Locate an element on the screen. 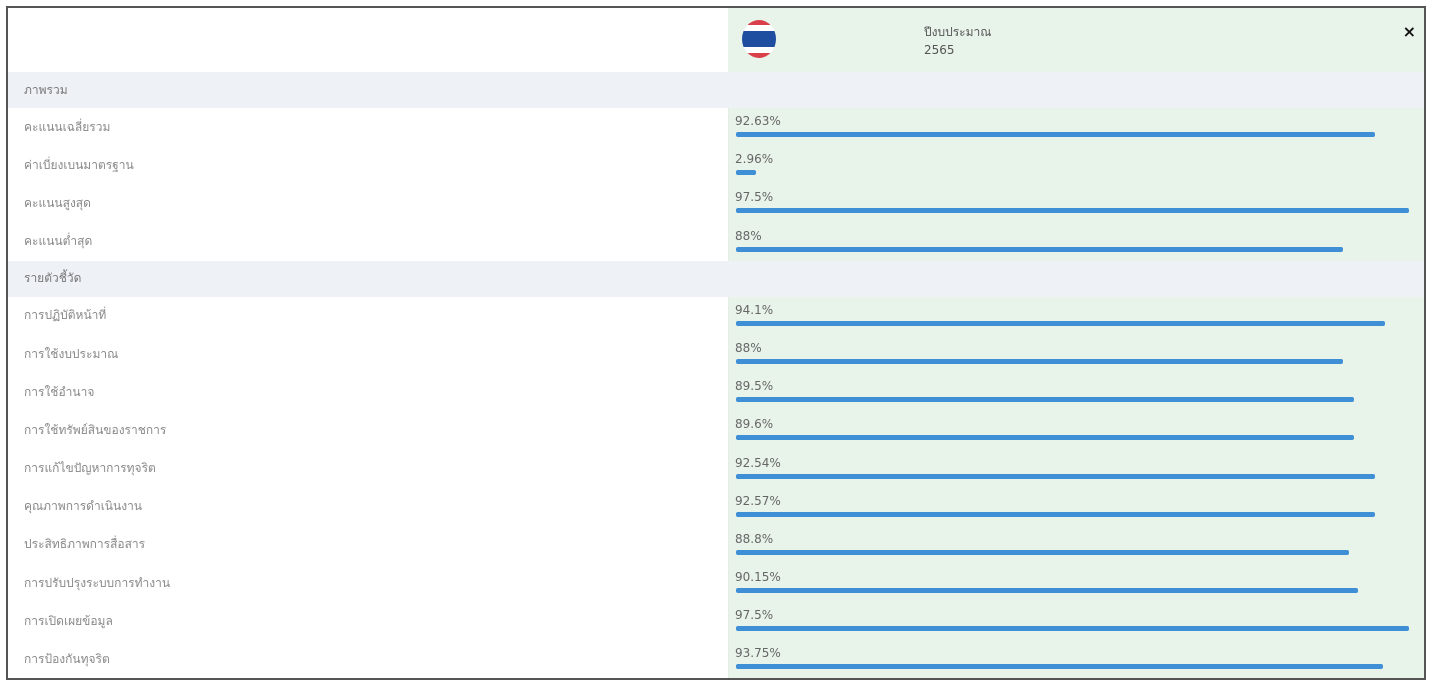 The height and width of the screenshot is (684, 1438). row-label: ค่าเบี่ยงเบนมาตรฐาน is located at coordinates (79, 164).